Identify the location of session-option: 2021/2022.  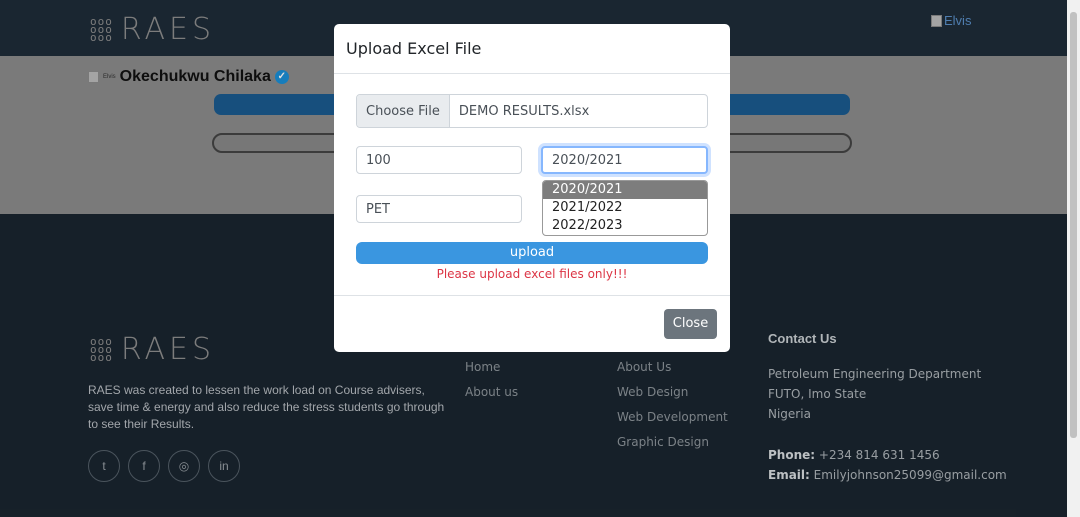
(625, 208).